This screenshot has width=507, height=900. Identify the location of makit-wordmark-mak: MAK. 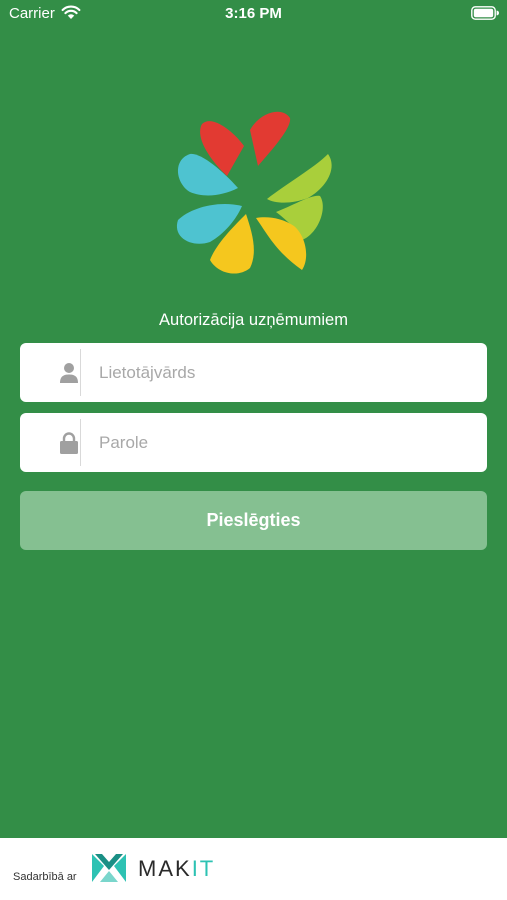
(165, 868).